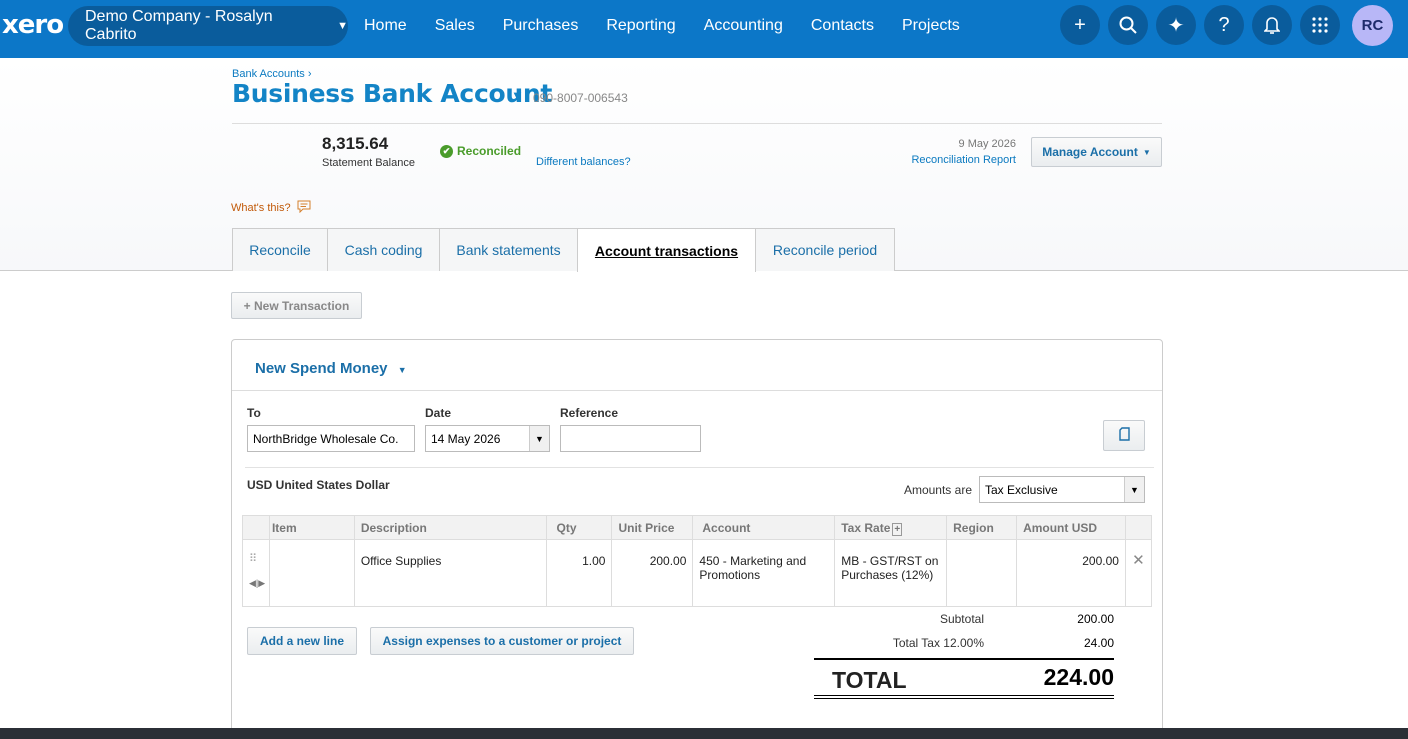  Describe the element at coordinates (256, 527) in the screenshot. I see `drag-column-header` at that location.